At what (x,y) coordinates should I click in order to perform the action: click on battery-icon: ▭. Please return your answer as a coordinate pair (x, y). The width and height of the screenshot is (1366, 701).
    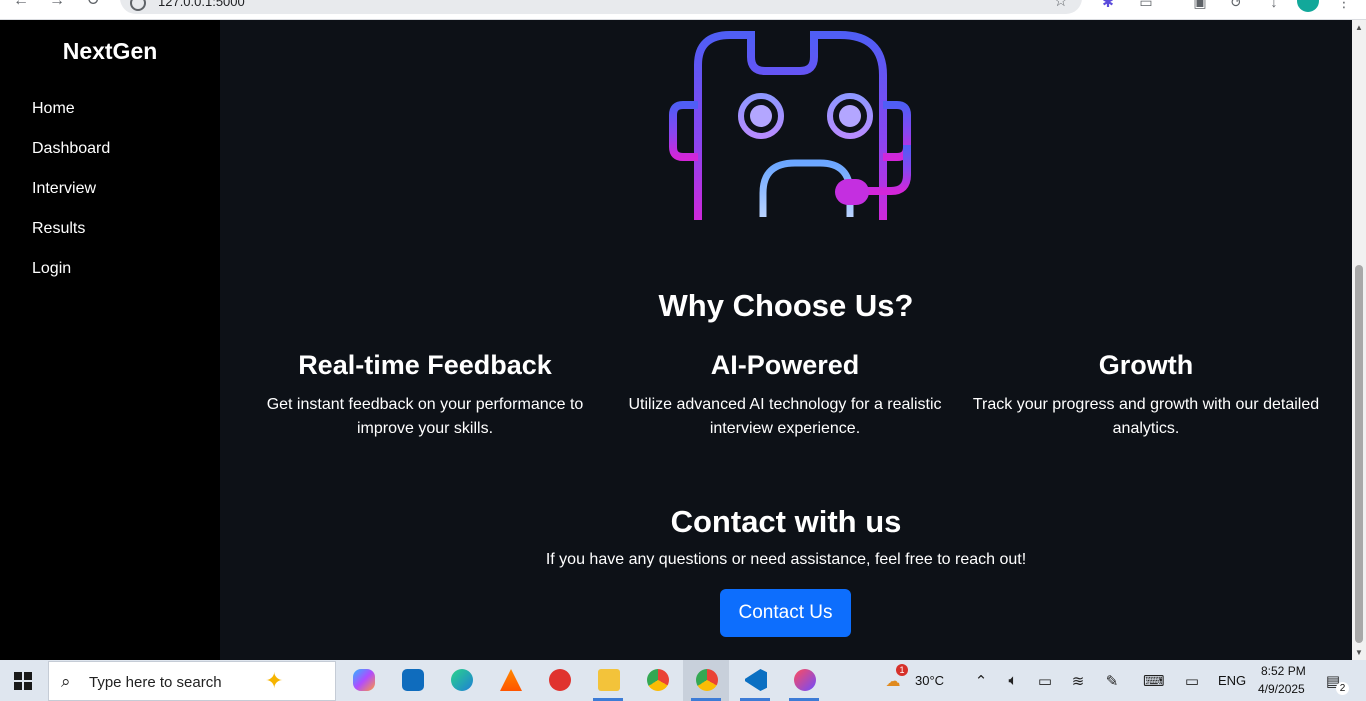
    Looking at the image, I should click on (1045, 681).